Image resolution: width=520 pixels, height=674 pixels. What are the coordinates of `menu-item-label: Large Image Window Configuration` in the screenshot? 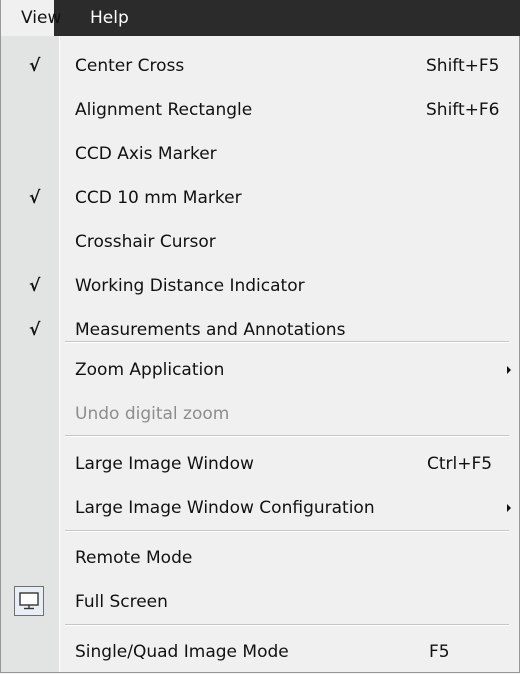 It's located at (225, 508).